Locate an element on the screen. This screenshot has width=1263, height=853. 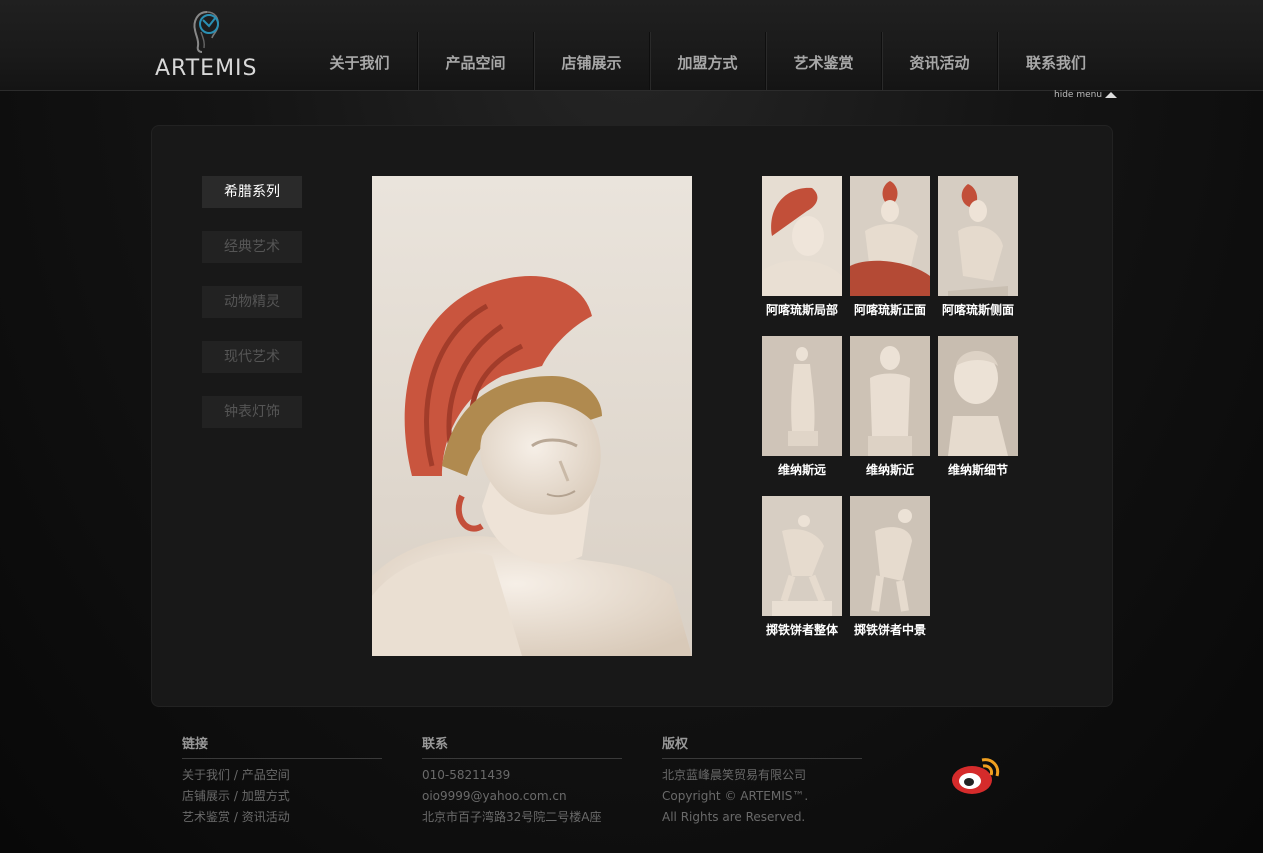
thumbnail-item: 掷铁饼者整体 is located at coordinates (802, 567).